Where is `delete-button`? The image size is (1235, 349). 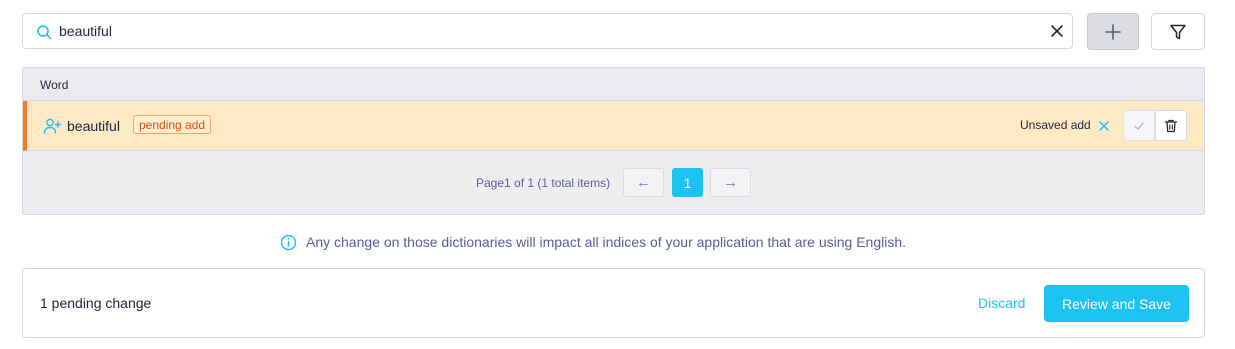 delete-button is located at coordinates (1171, 125).